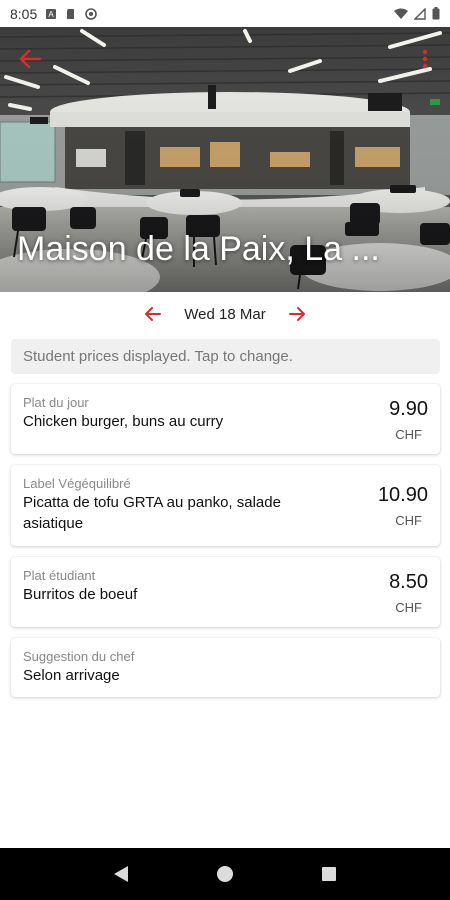 The image size is (450, 900). What do you see at coordinates (123, 421) in the screenshot?
I see `menu-item-name: Chicken burger, buns au curry` at bounding box center [123, 421].